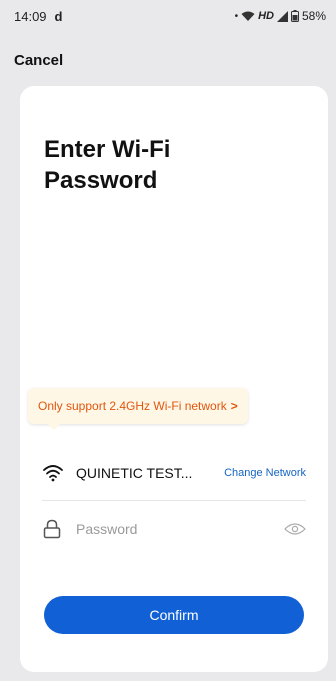  I want to click on tooltip-text: Only support 2.4GHz Wi-Fi network, so click(132, 406).